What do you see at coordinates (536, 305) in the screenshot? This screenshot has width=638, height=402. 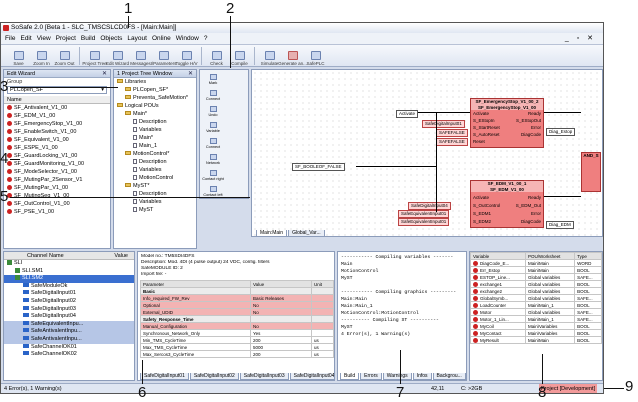 I see `table-row: LoadCounter Main\Main_1 BOOL` at bounding box center [536, 305].